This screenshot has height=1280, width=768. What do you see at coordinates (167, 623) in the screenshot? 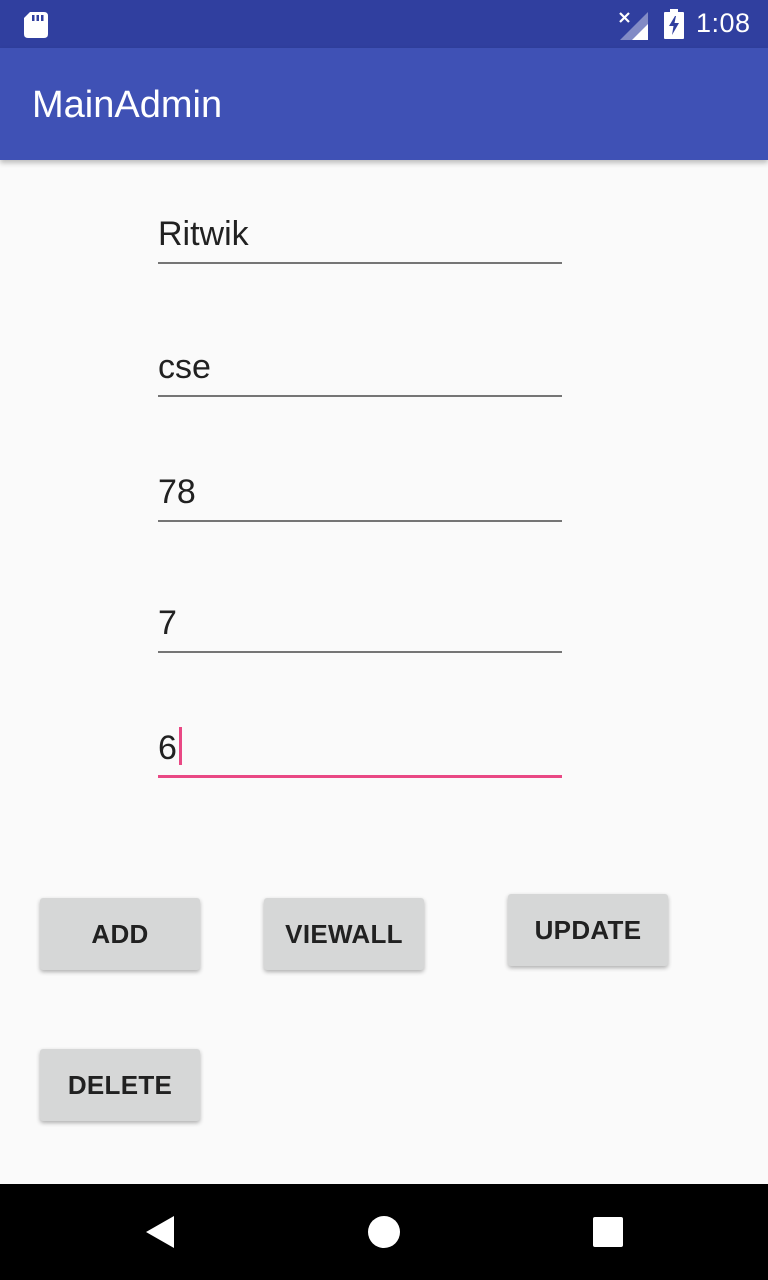
I see `field-4-value: 7` at bounding box center [167, 623].